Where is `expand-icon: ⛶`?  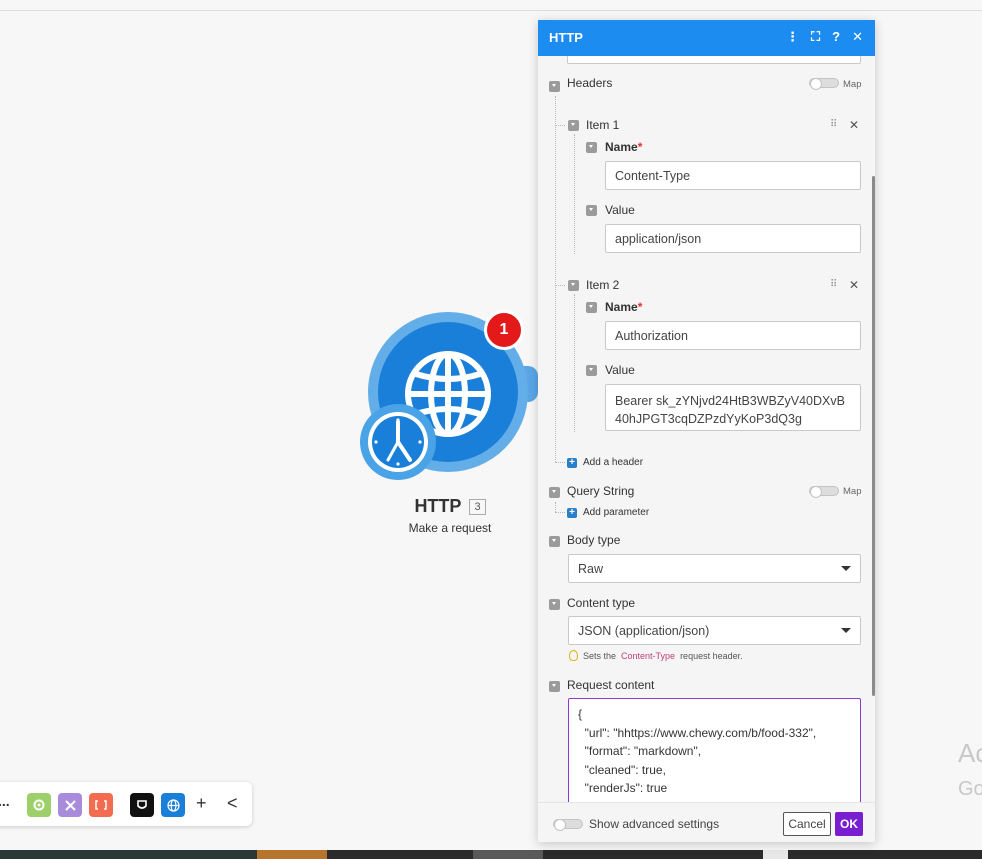
expand-icon: ⛶ is located at coordinates (815, 37).